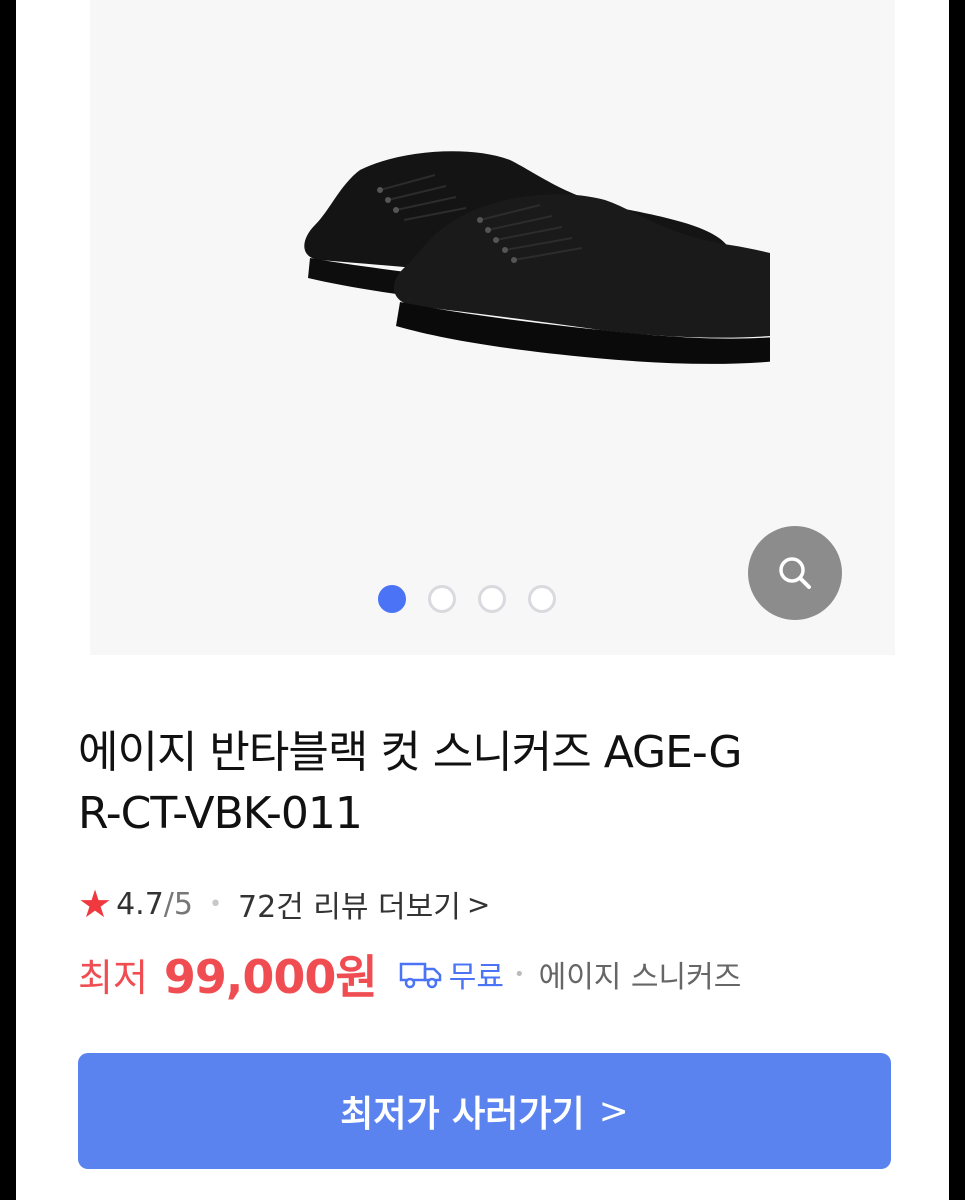 This screenshot has width=965, height=1200. What do you see at coordinates (410, 752) in the screenshot?
I see `product-title-line1: 에이지 반타블랙 컷 스니커즈 AGE-G` at bounding box center [410, 752].